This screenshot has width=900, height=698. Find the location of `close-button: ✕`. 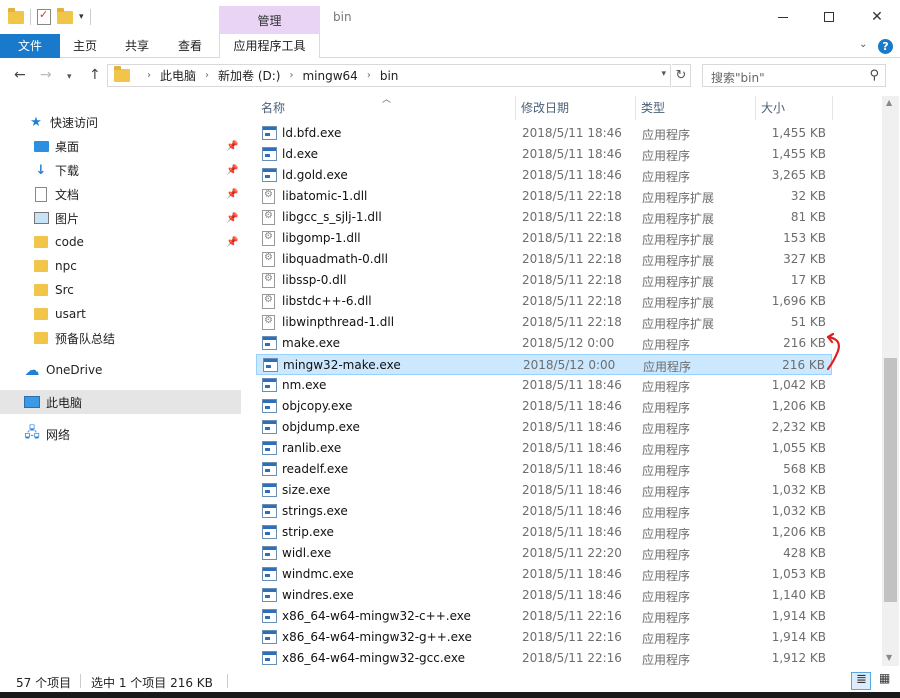

close-button: ✕ is located at coordinates (877, 17).